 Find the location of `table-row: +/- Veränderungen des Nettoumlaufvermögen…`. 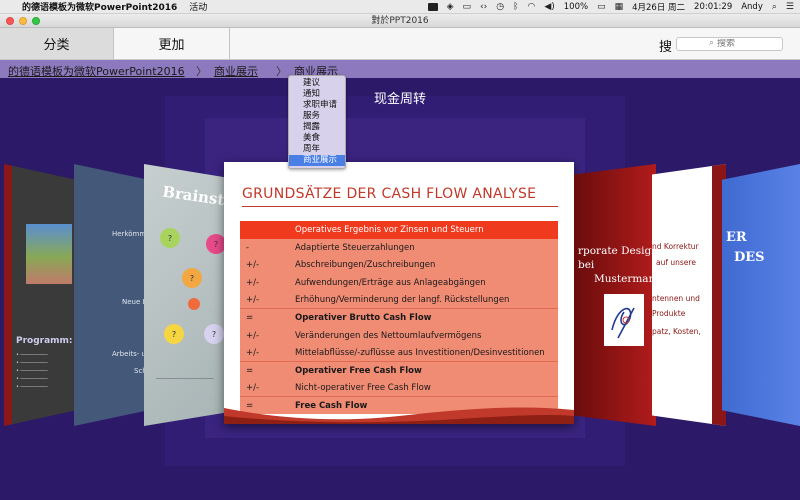

table-row: +/- Veränderungen des Nettoumlaufvermögen… is located at coordinates (399, 336).